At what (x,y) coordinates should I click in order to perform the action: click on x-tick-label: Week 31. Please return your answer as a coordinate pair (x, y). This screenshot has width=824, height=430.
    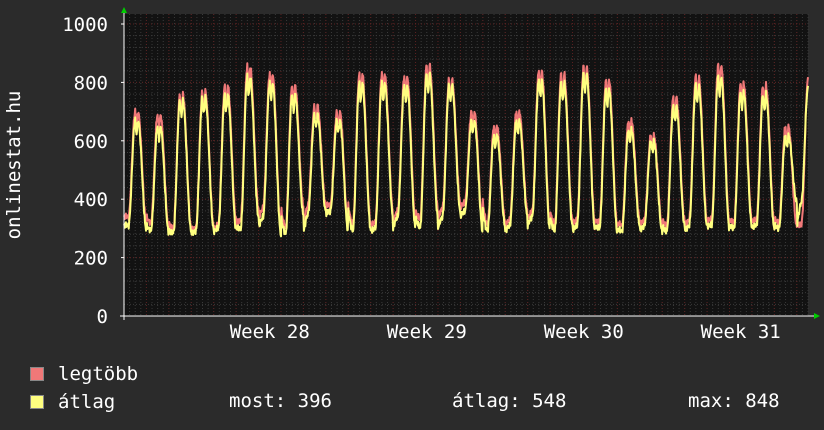
    Looking at the image, I should click on (741, 332).